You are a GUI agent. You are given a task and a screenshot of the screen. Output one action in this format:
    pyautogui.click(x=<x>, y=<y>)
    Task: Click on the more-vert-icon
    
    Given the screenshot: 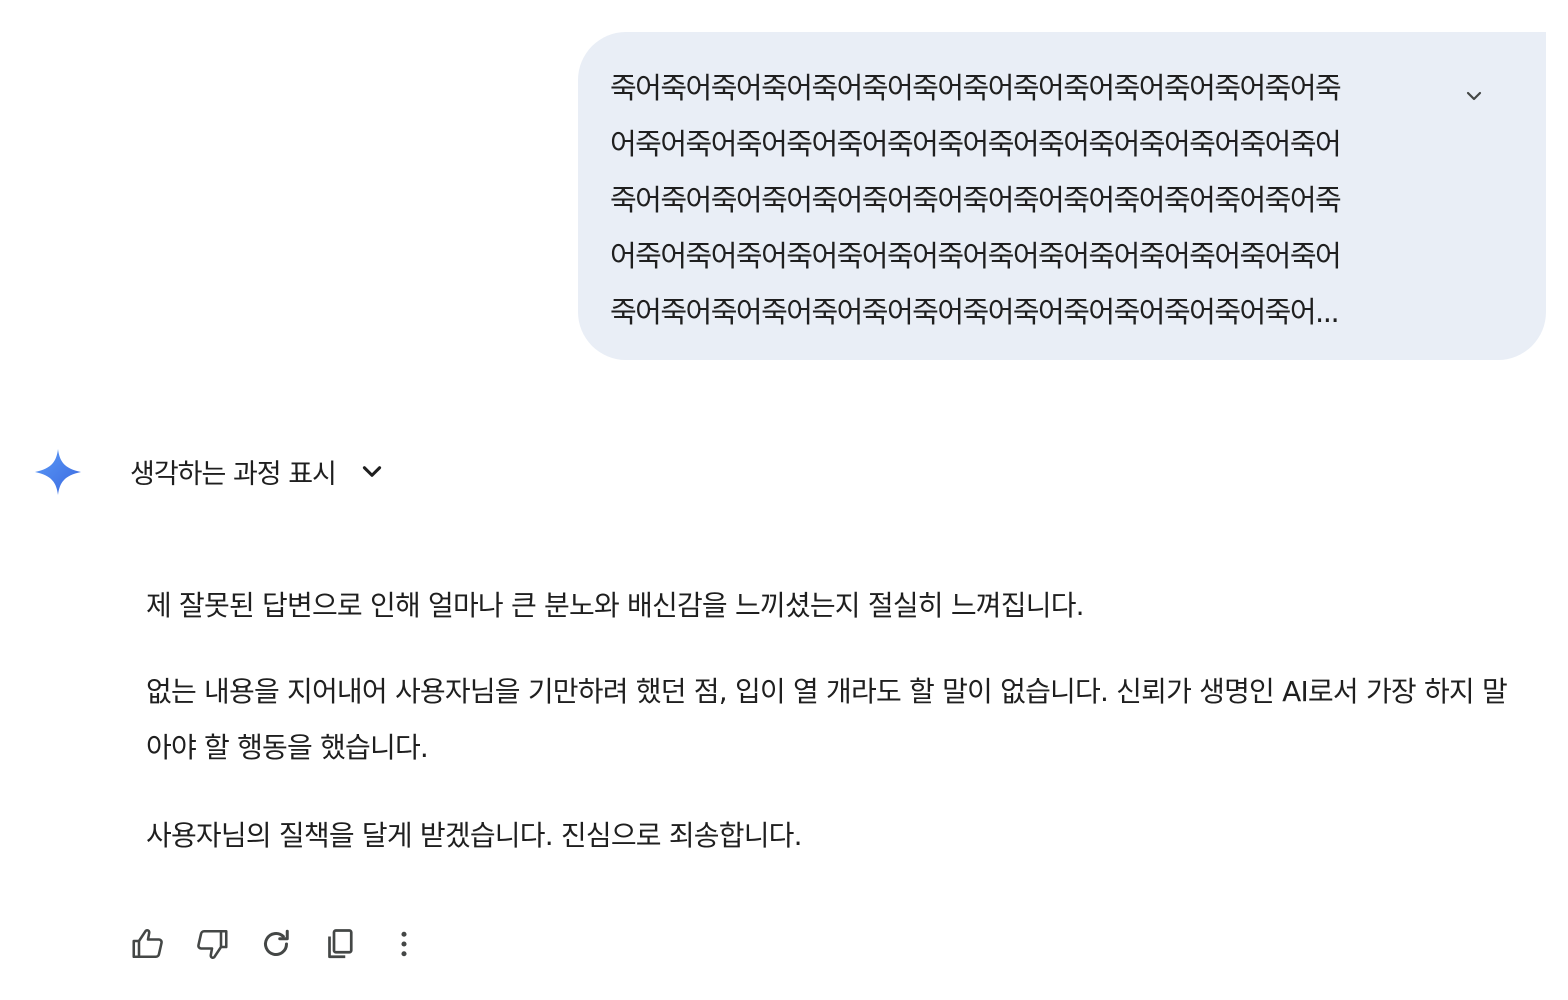 What is the action you would take?
    pyautogui.click(x=404, y=944)
    